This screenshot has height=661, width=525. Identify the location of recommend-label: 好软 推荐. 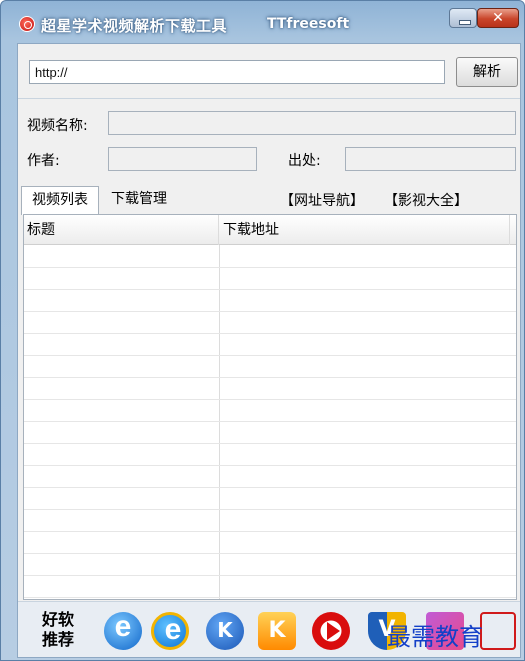
(58, 630).